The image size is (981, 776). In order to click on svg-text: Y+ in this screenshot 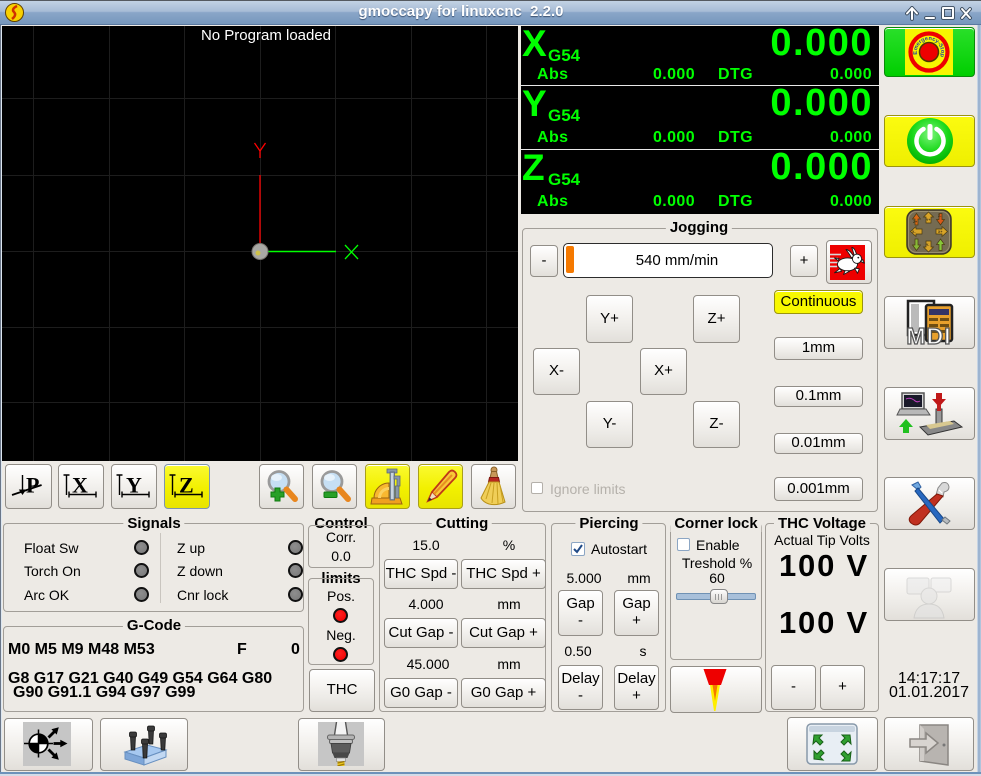, I will do `click(928, 220)`.